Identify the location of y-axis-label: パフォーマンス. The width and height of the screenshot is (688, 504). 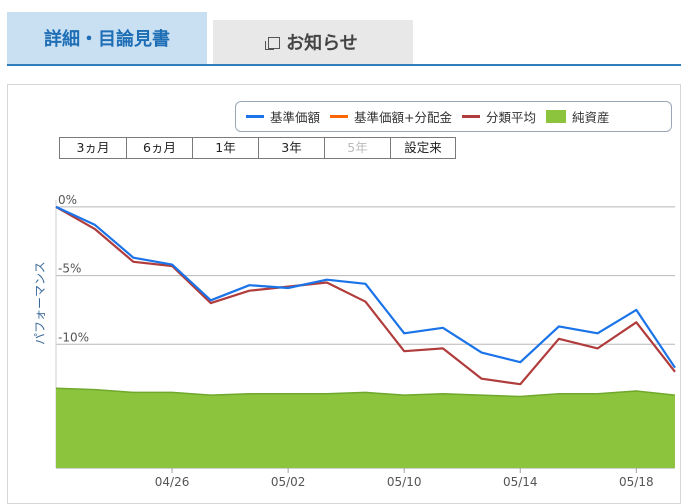
(40, 303).